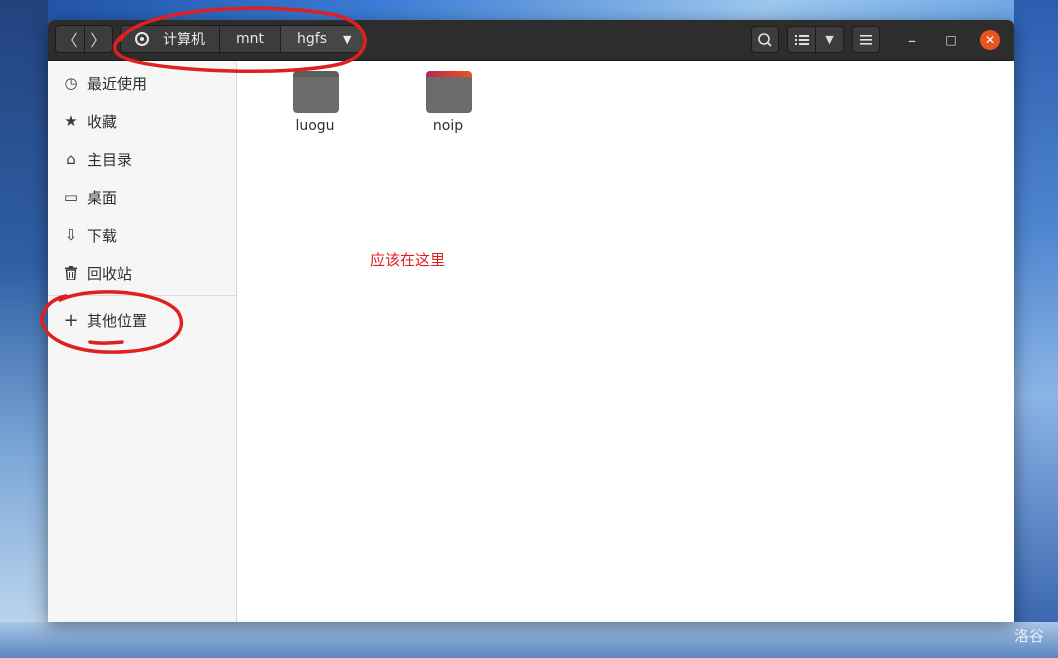 The image size is (1058, 658). I want to click on path-crumb-mnt: mnt, so click(250, 39).